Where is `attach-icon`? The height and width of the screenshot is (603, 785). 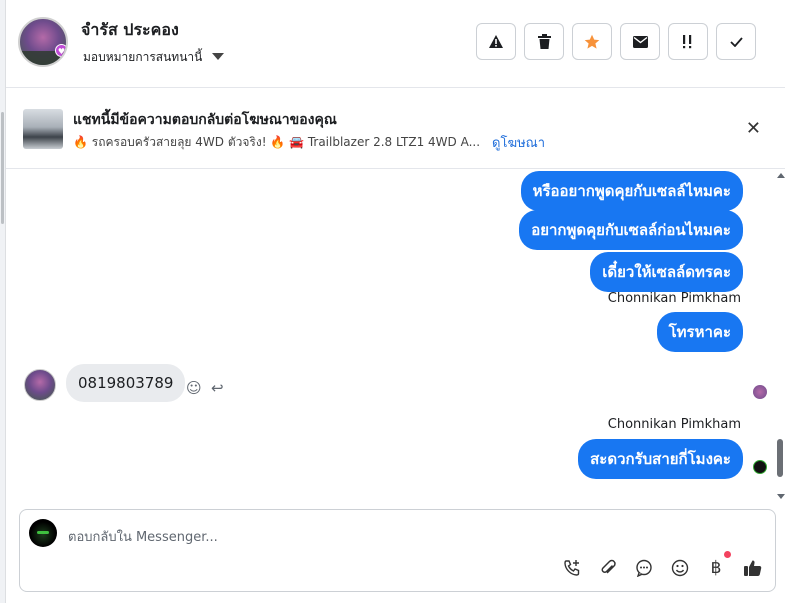 attach-icon is located at coordinates (608, 566).